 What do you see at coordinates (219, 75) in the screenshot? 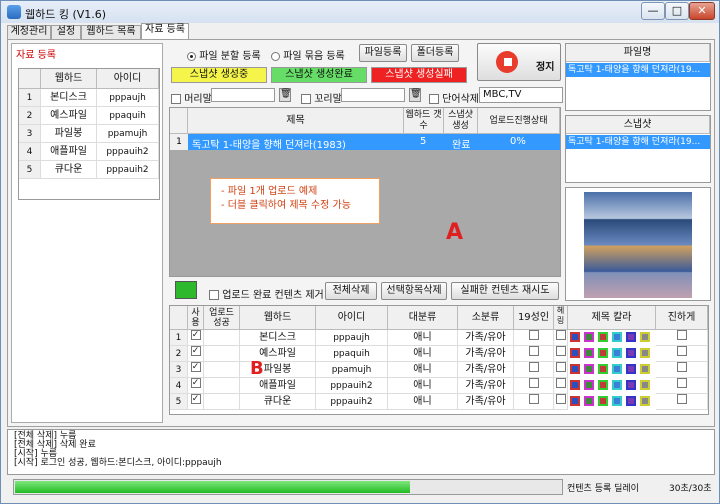
I see `status-creating: 스냅샷 생성중` at bounding box center [219, 75].